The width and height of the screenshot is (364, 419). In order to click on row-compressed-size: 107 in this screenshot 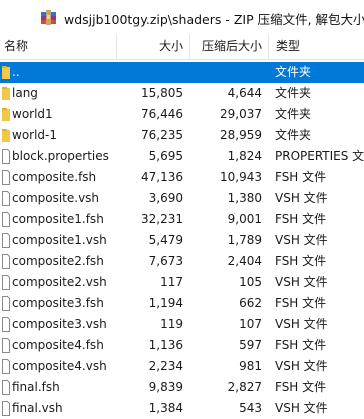, I will do `click(250, 324)`.